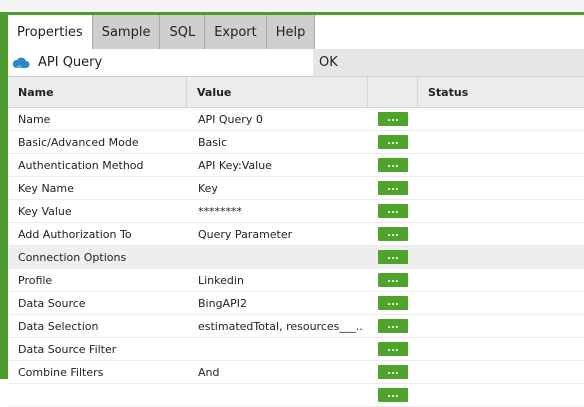 The height and width of the screenshot is (407, 584). I want to click on tab-properties: Properties, so click(50, 32).